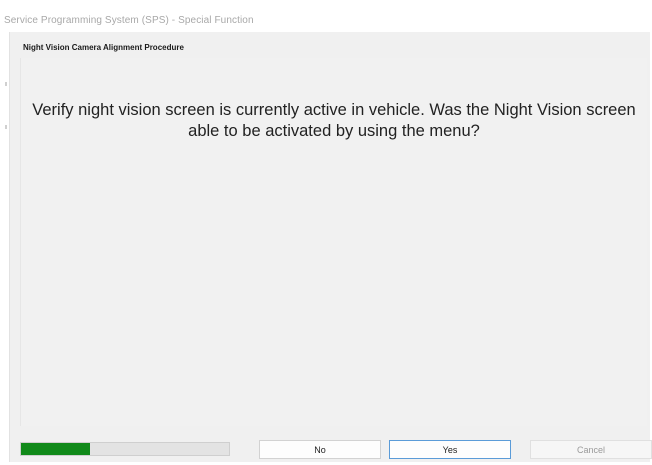  I want to click on procedure-title: Night Vision Camera Alignment Procedure, so click(103, 47).